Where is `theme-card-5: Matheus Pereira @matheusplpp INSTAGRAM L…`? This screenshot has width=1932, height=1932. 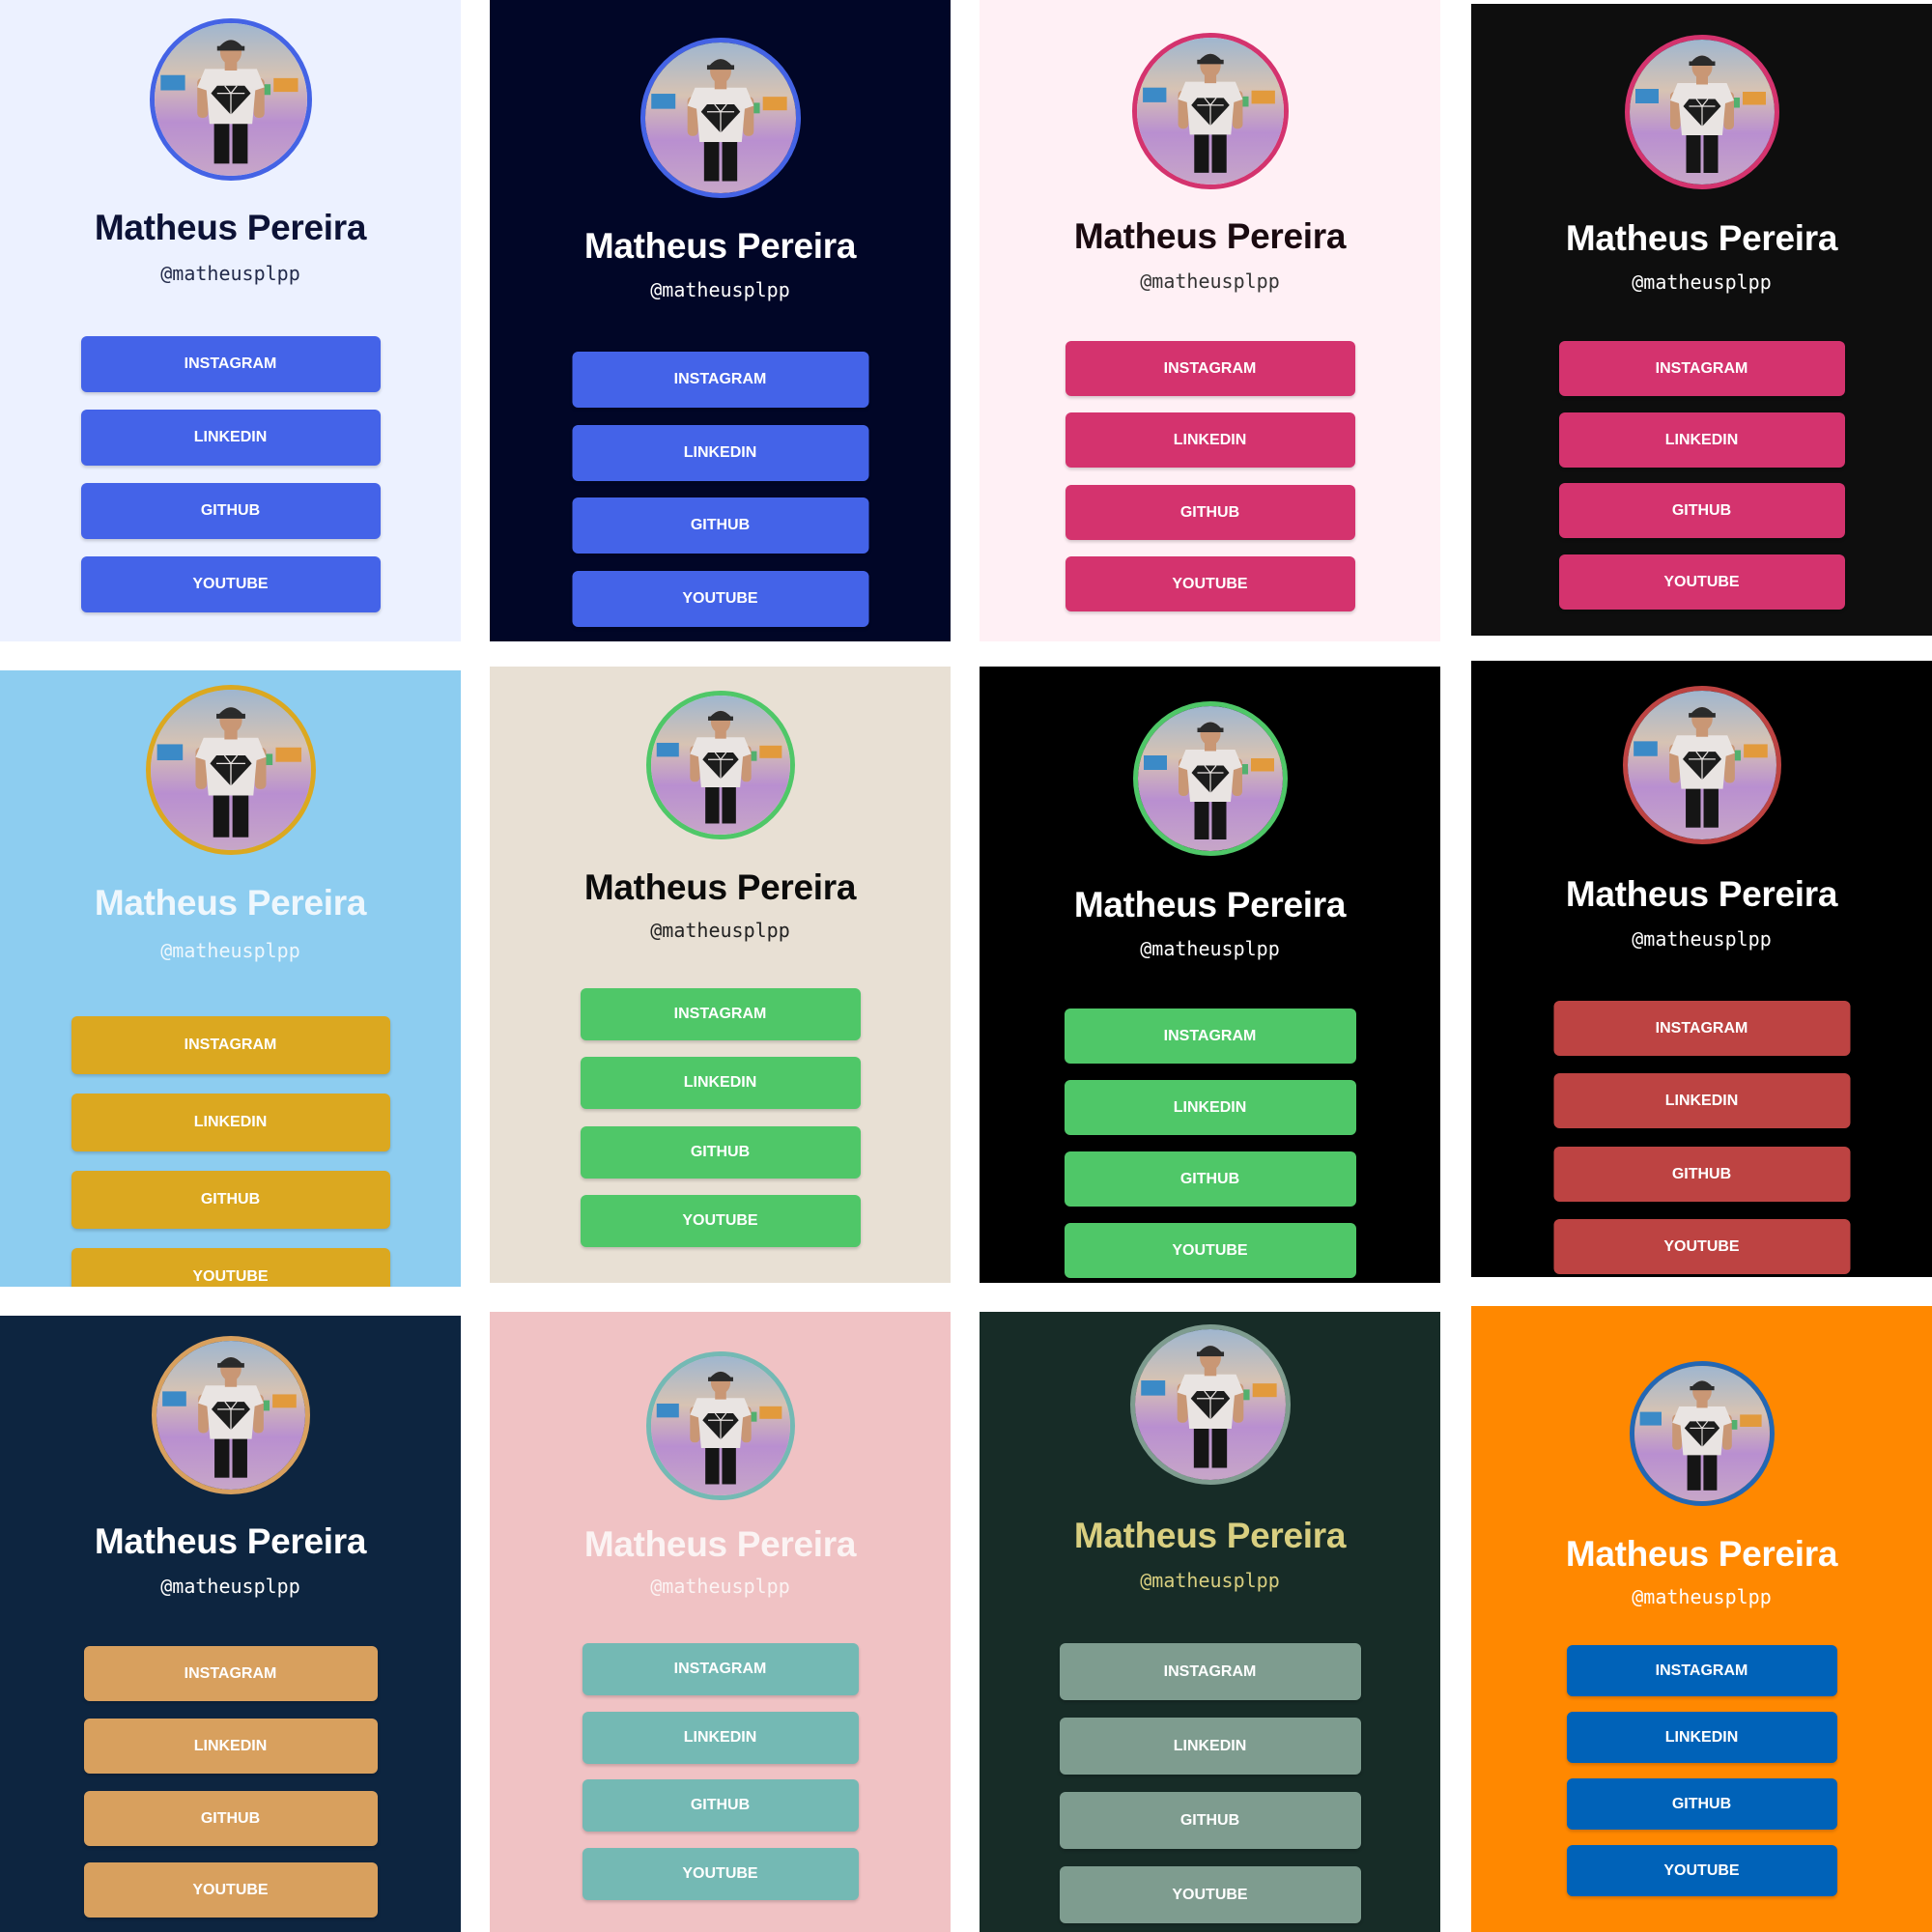 theme-card-5: Matheus Pereira @matheusplpp INSTAGRAM L… is located at coordinates (230, 978).